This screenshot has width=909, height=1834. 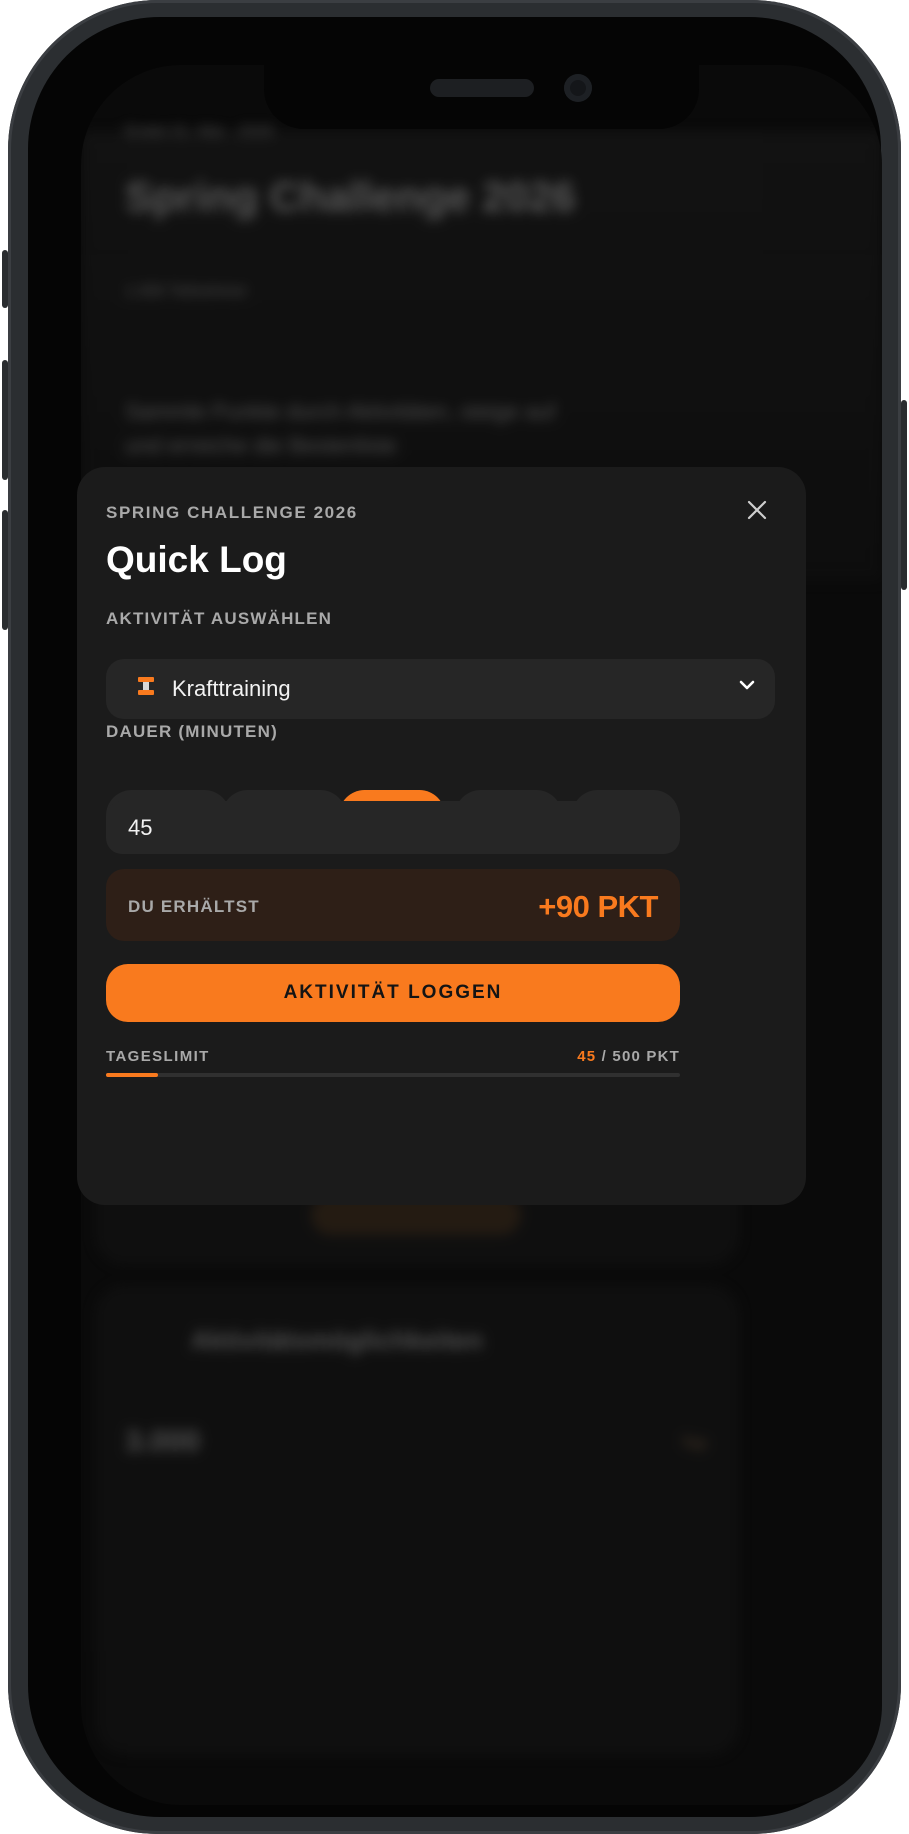 What do you see at coordinates (5, 420) in the screenshot?
I see `volume-up-button` at bounding box center [5, 420].